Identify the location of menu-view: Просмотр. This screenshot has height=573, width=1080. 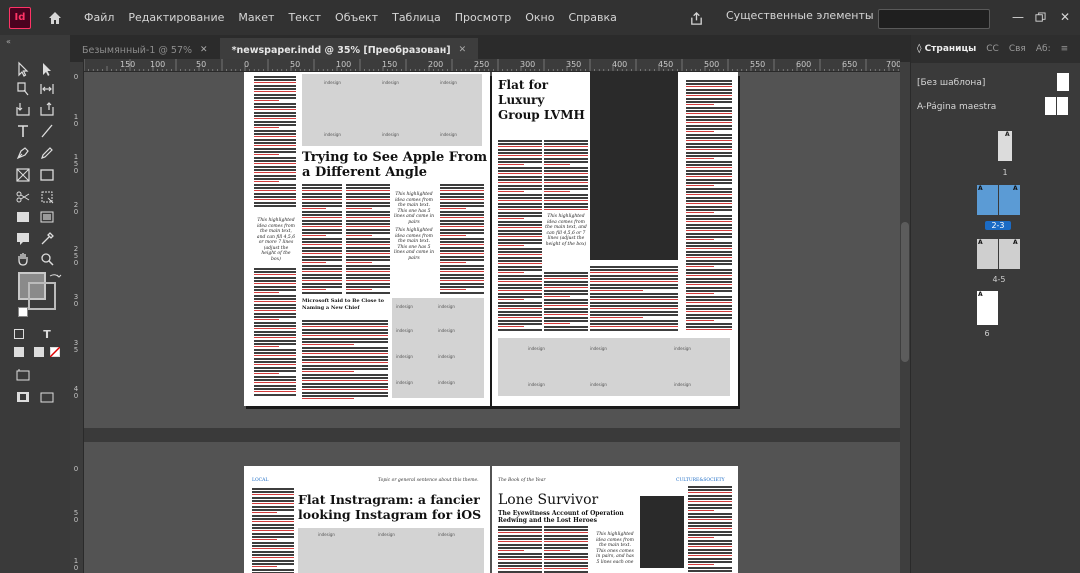
(483, 17).